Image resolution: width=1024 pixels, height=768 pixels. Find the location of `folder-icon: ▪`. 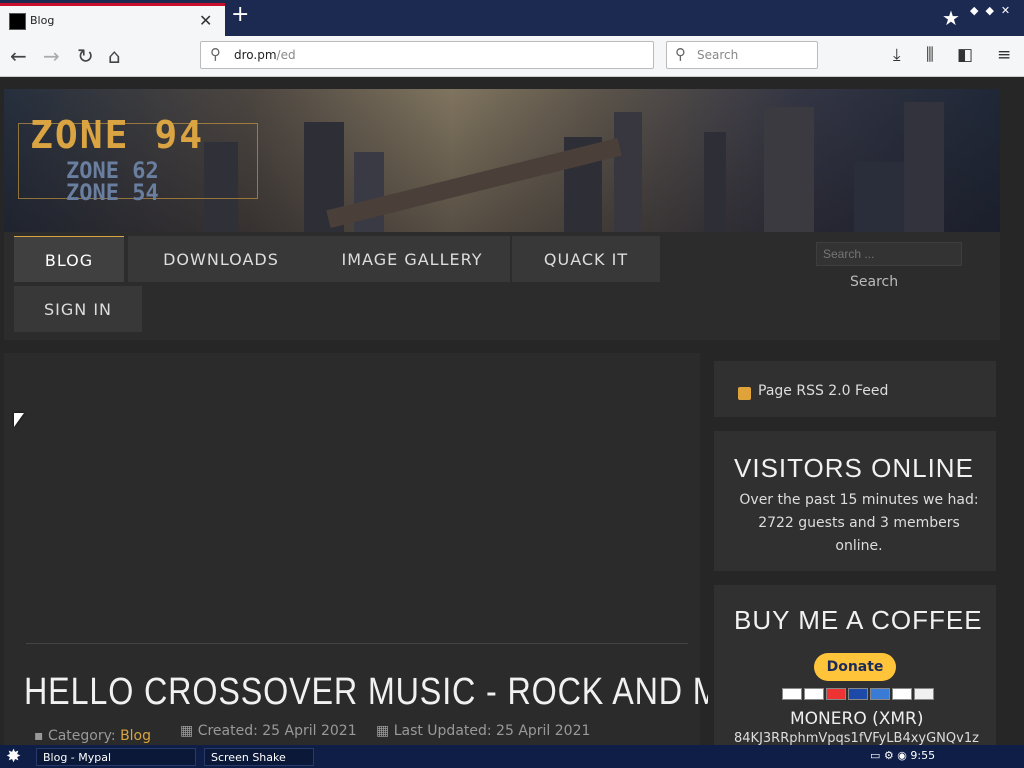

folder-icon: ▪ is located at coordinates (39, 736).